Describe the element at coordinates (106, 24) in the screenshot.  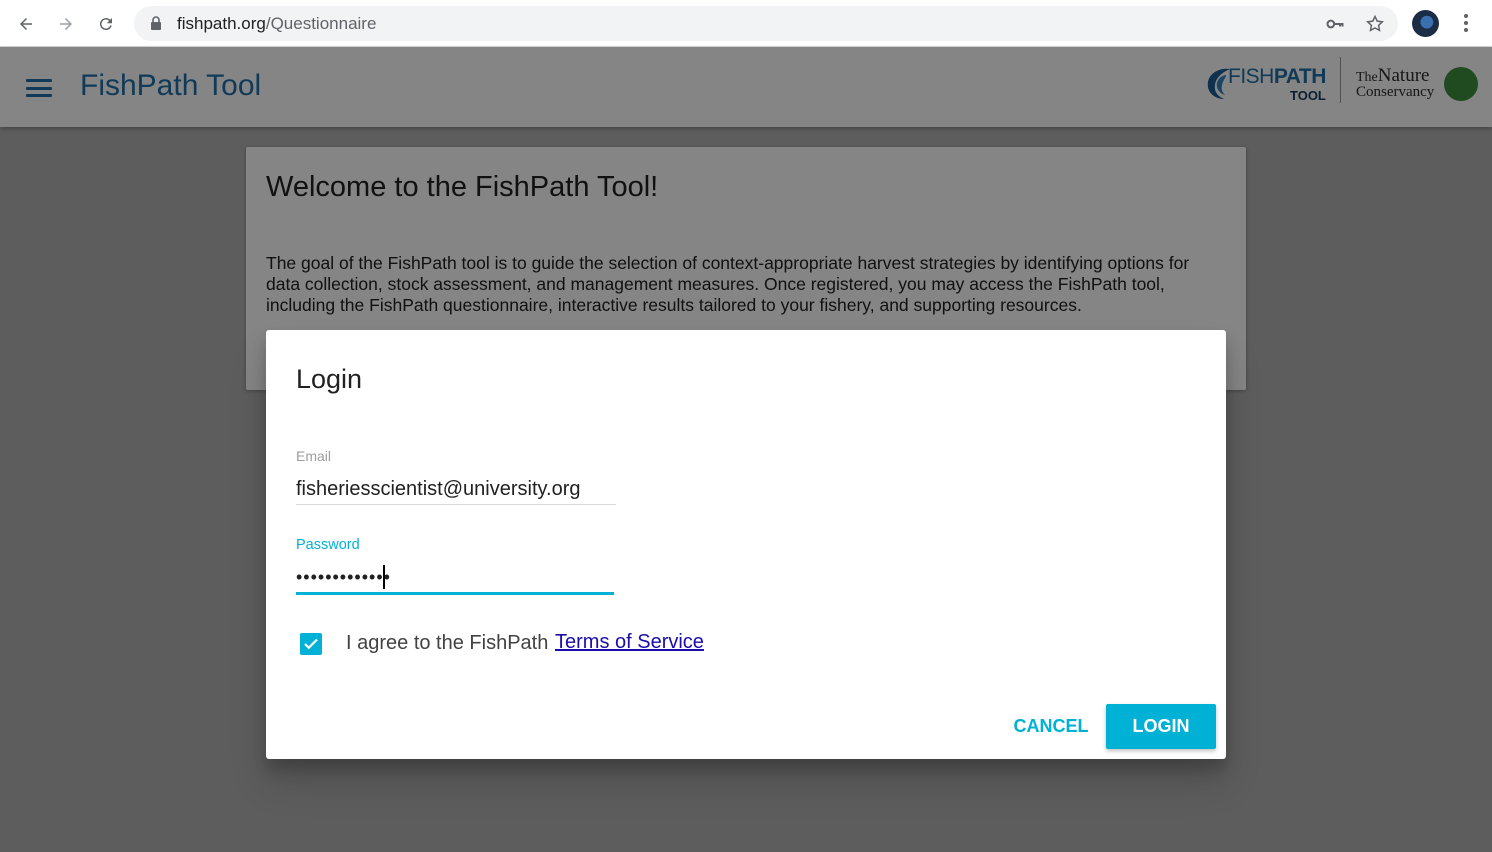
I see `reload-icon` at that location.